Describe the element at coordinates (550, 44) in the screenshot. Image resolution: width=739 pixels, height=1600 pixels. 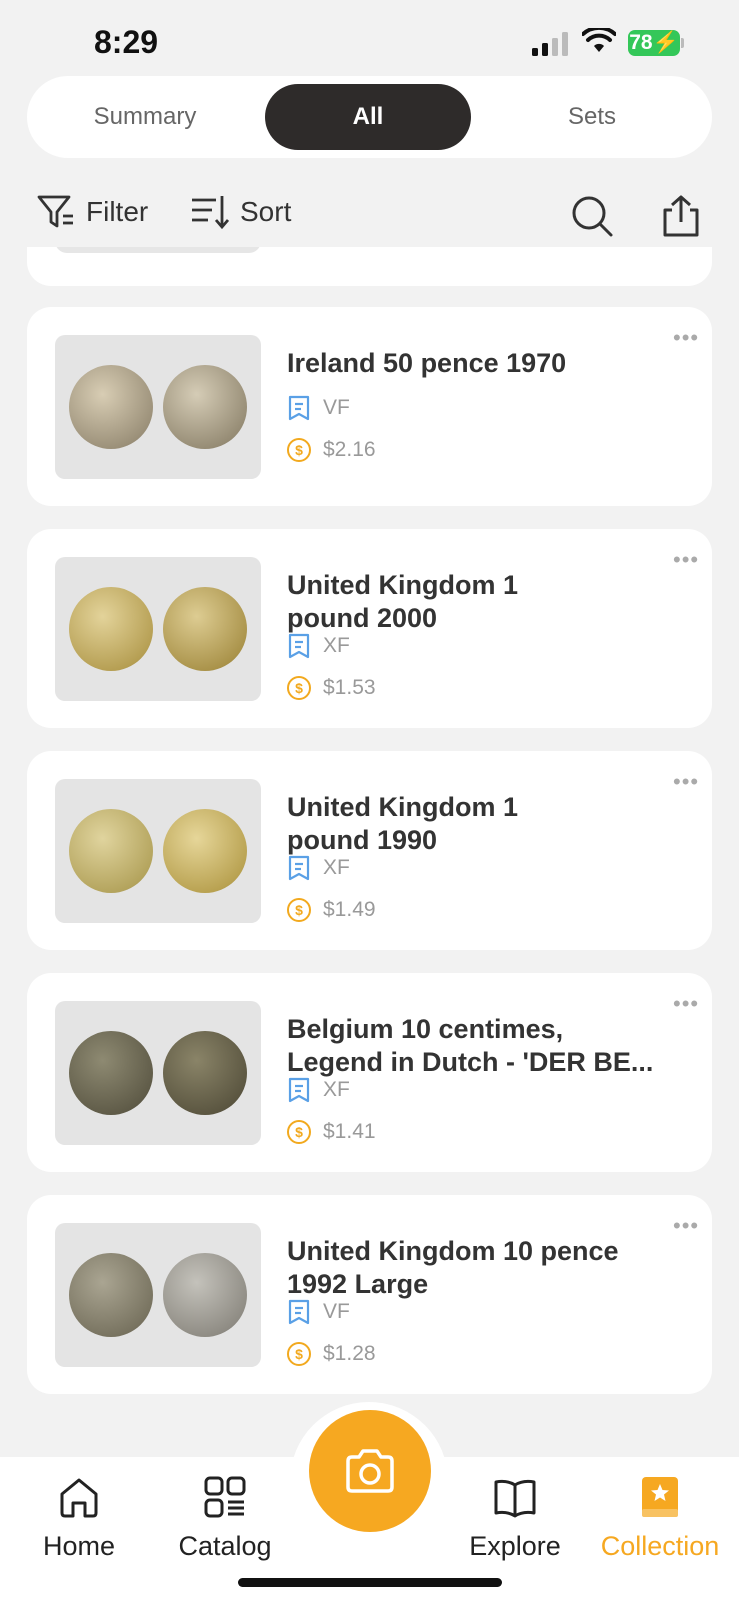
I see `cellular-signal-icon` at that location.